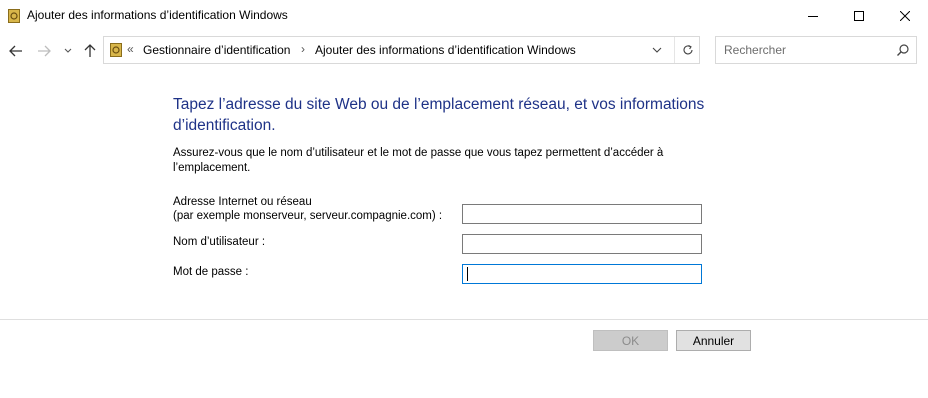  I want to click on forward-button, so click(44, 51).